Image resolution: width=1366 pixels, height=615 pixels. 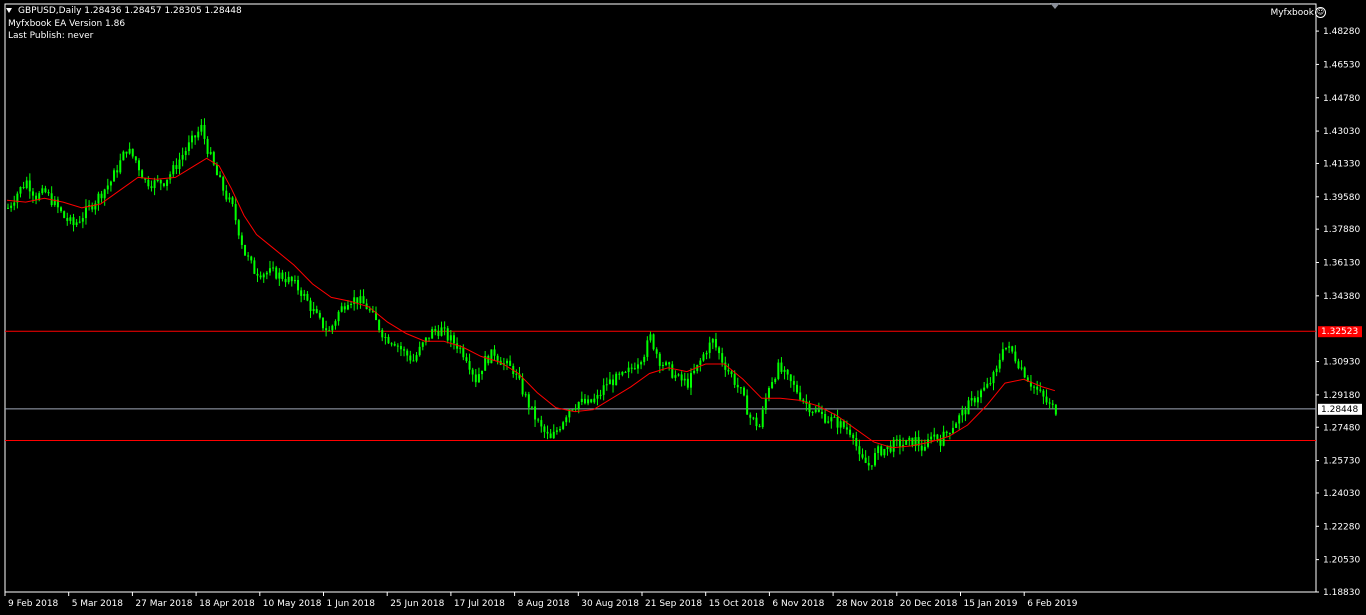 I want to click on chart-shift-triangle-icon, so click(x=1055, y=6).